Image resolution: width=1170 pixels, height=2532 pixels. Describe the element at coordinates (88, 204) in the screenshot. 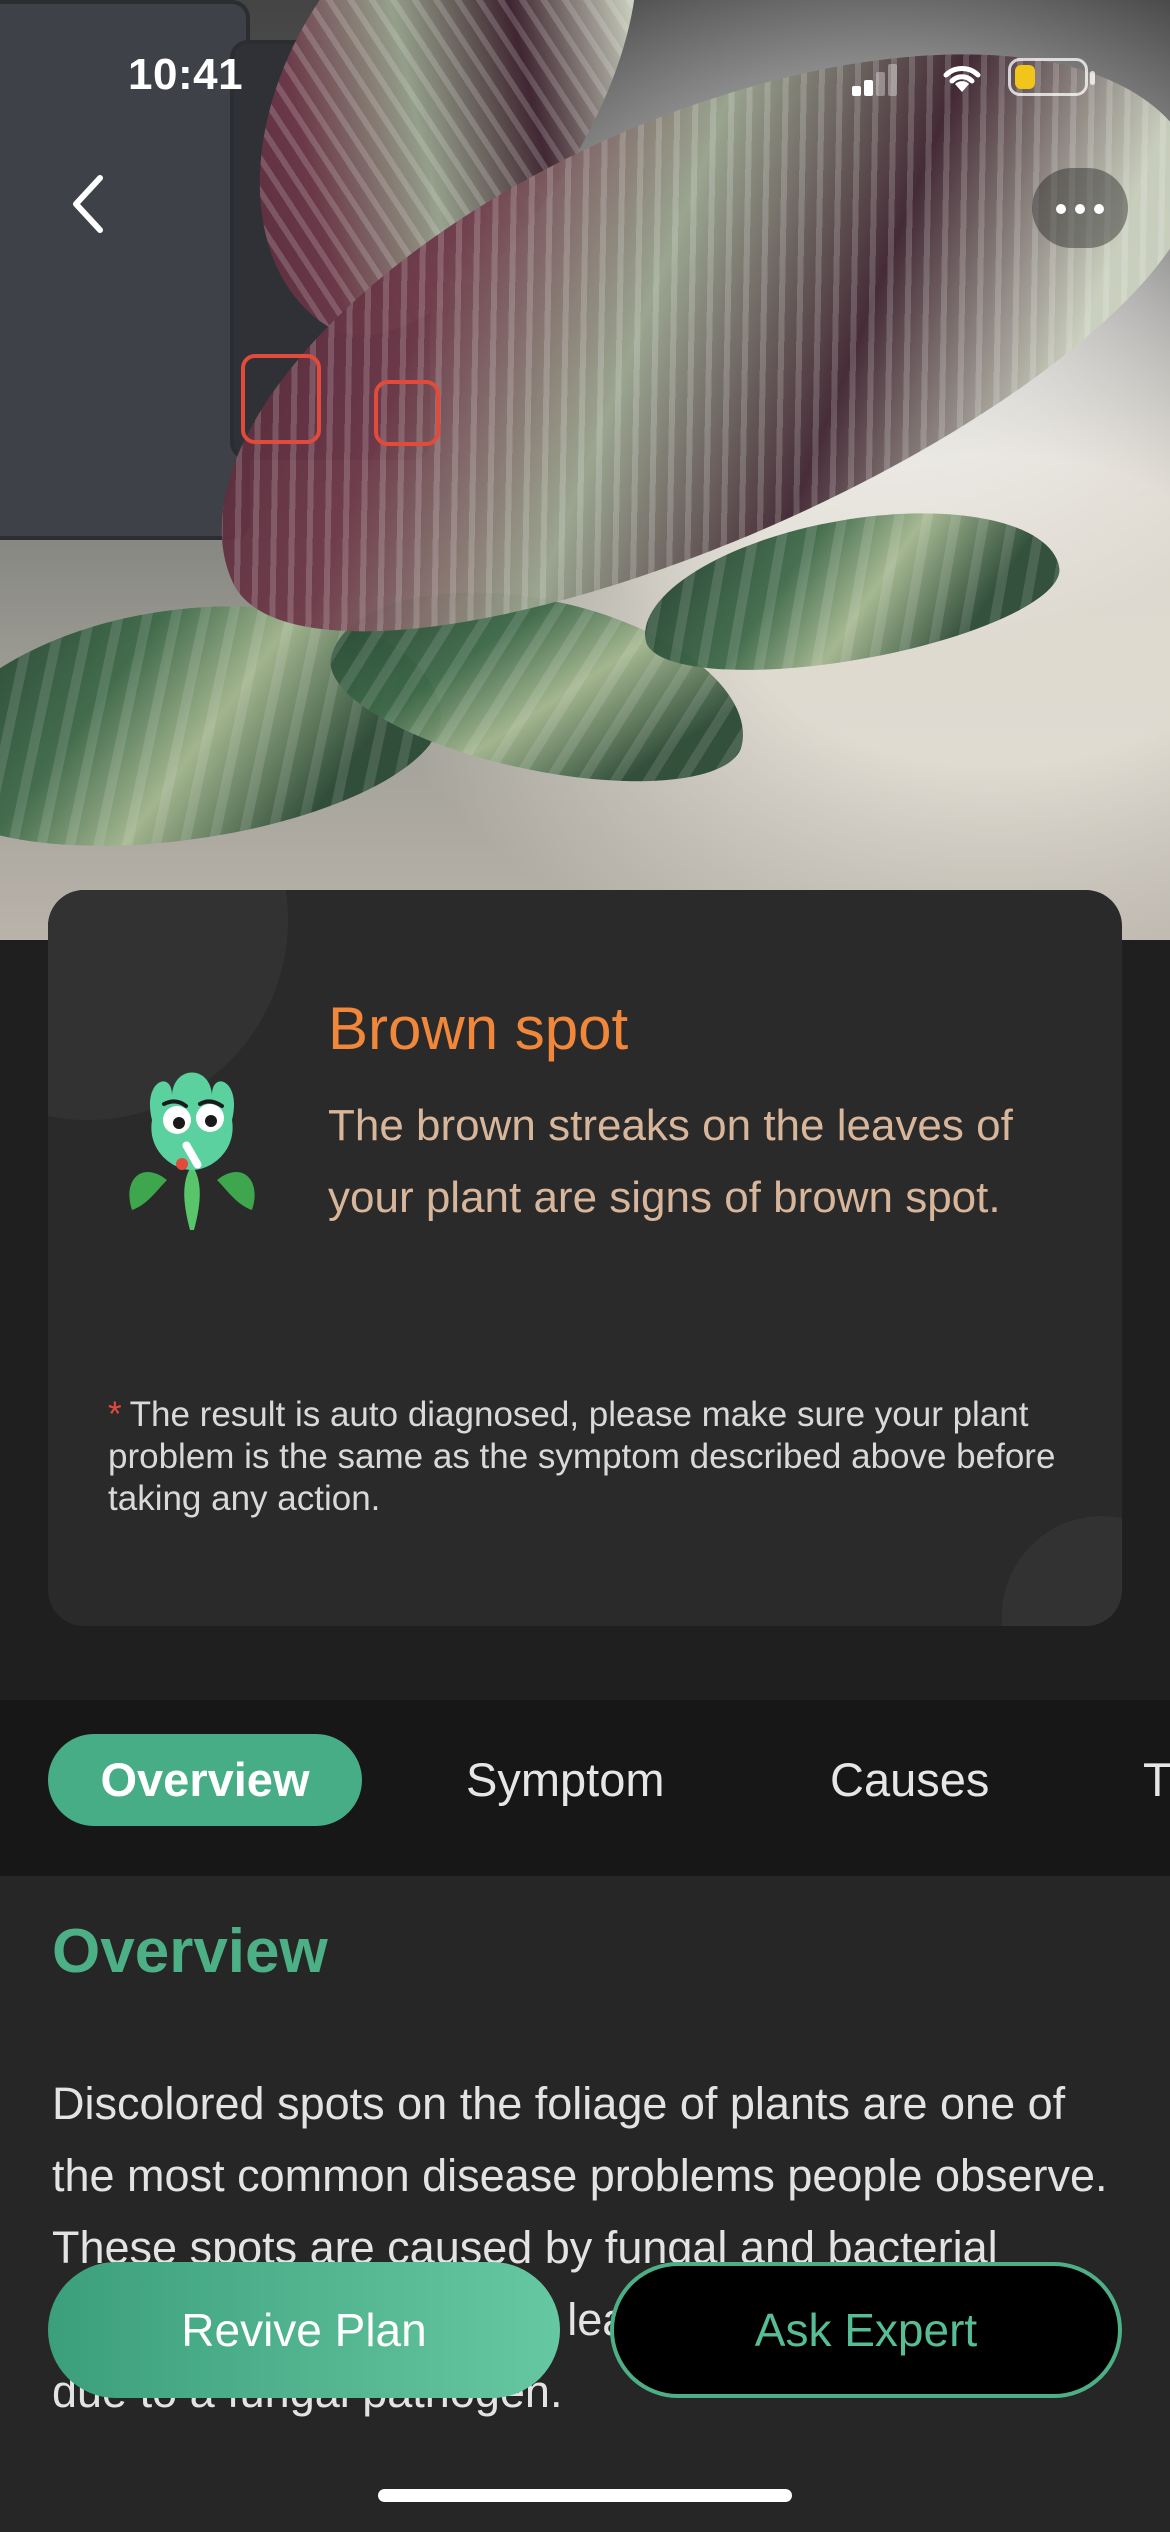

I see `chevron-left-icon` at that location.